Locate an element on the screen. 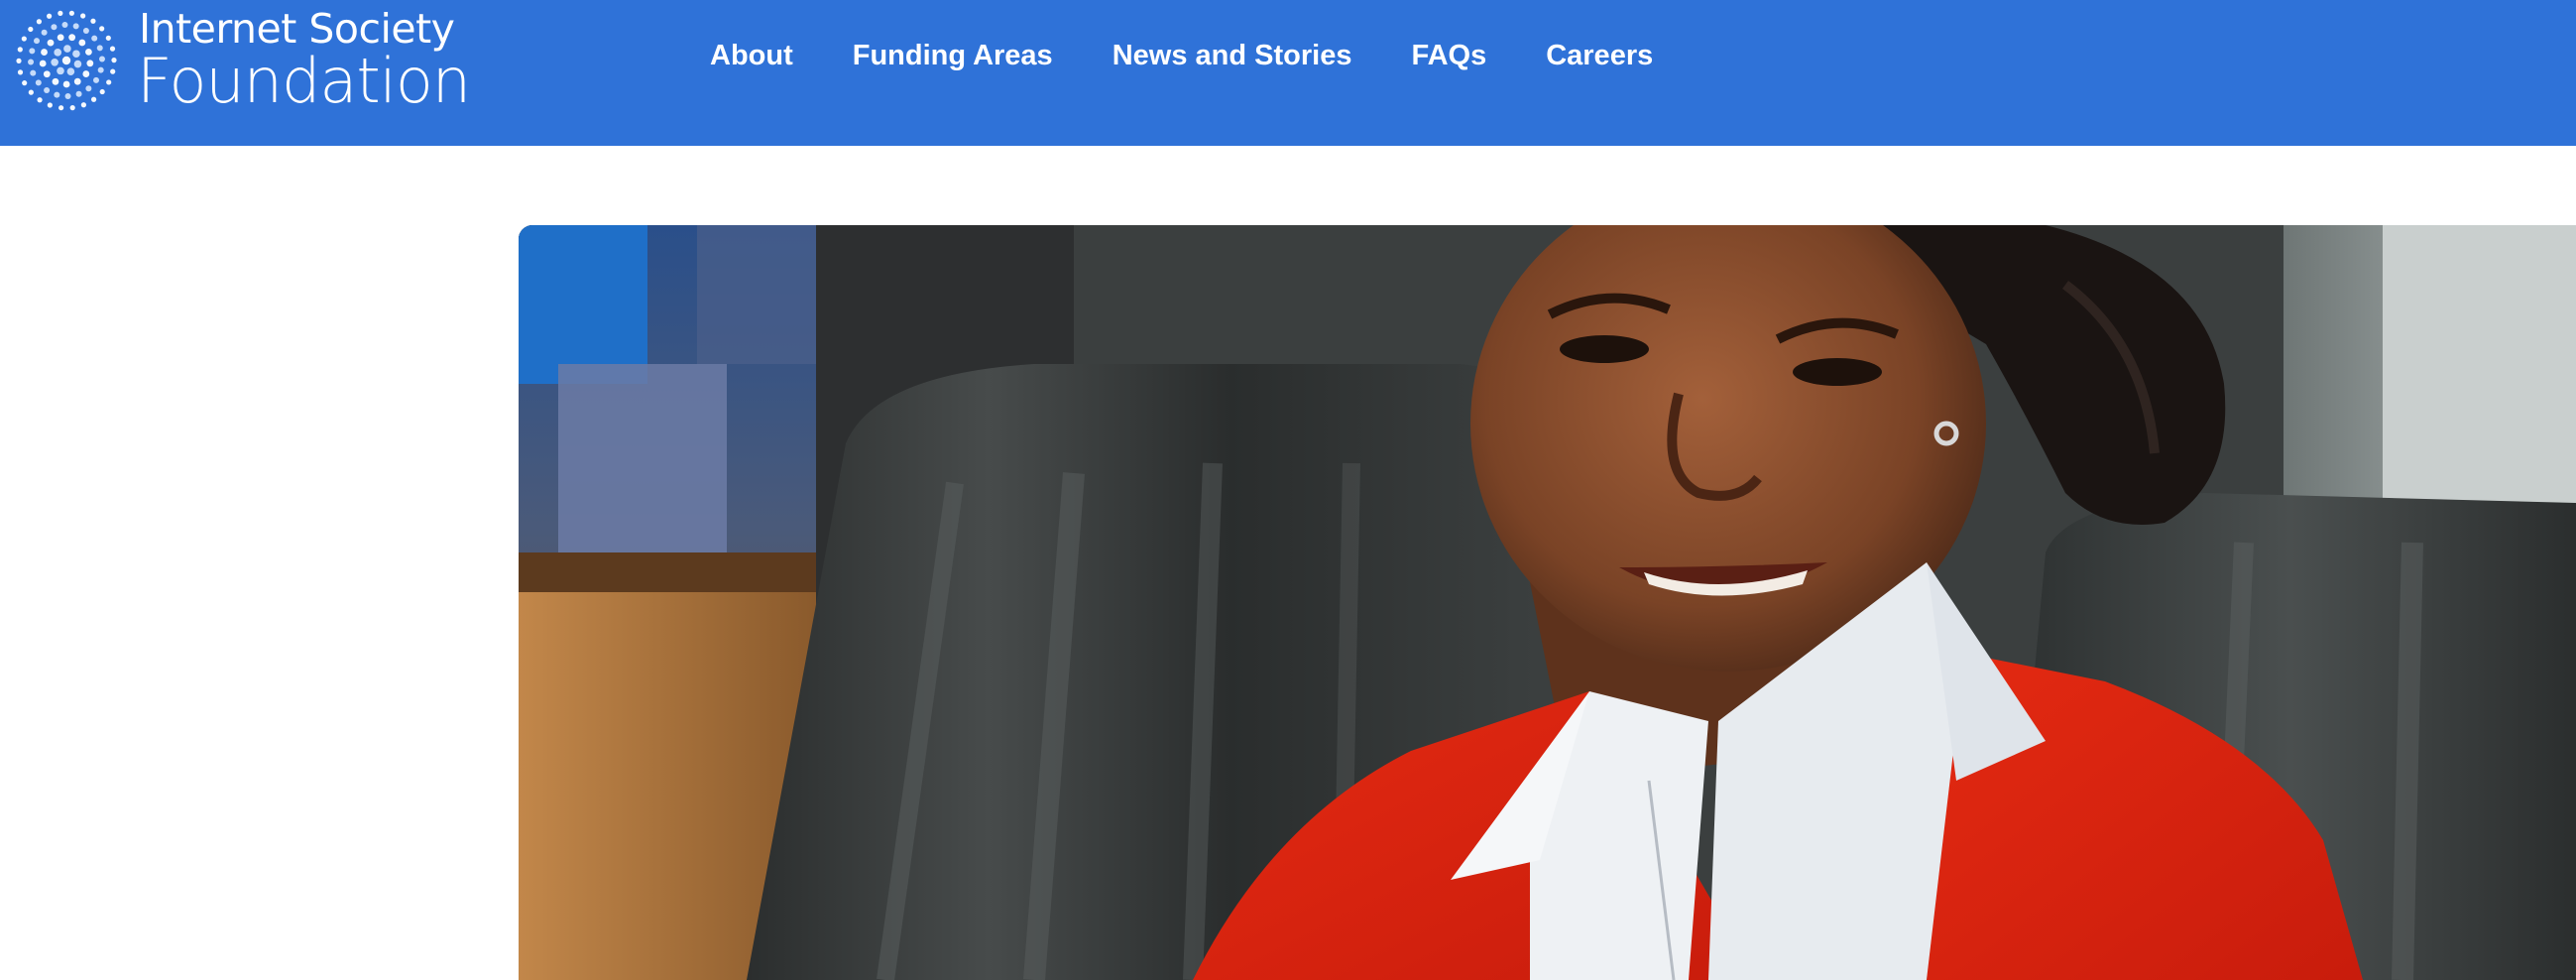 Image resolution: width=2576 pixels, height=980 pixels. nav-item-news-and-stories: News and Stories is located at coordinates (1232, 56).